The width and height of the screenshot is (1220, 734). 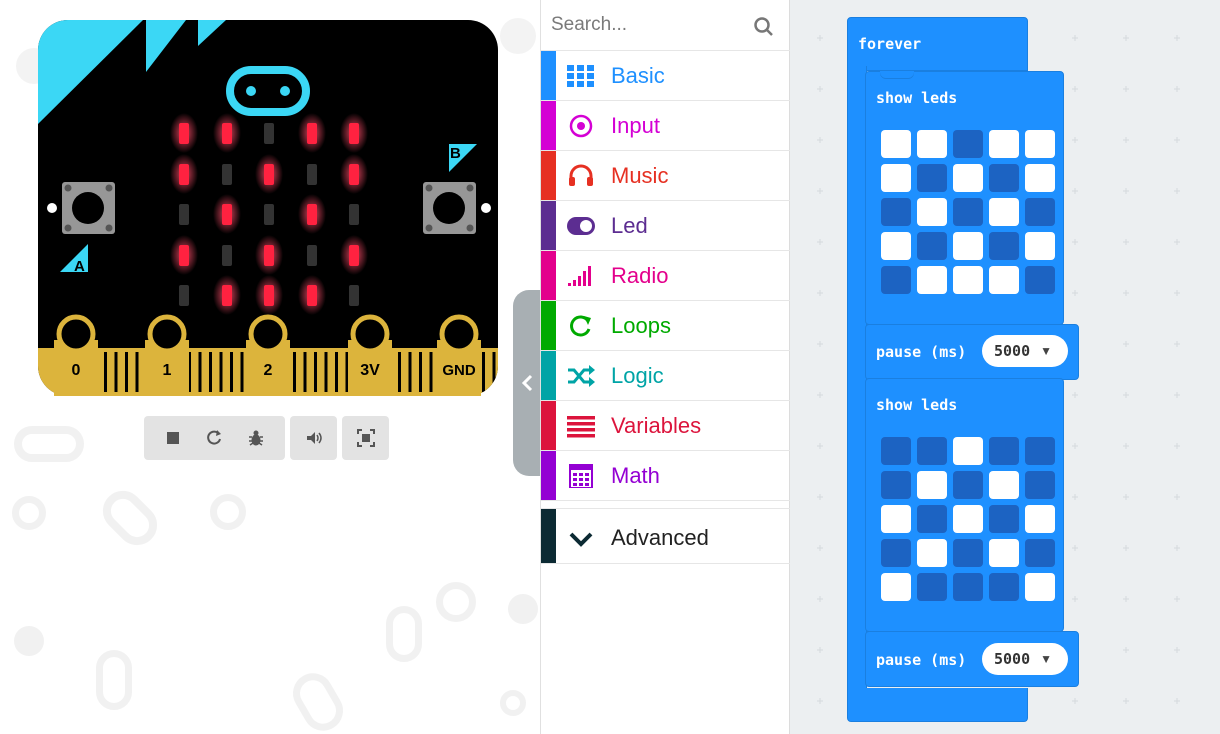 I want to click on category-label: Radio, so click(x=640, y=275).